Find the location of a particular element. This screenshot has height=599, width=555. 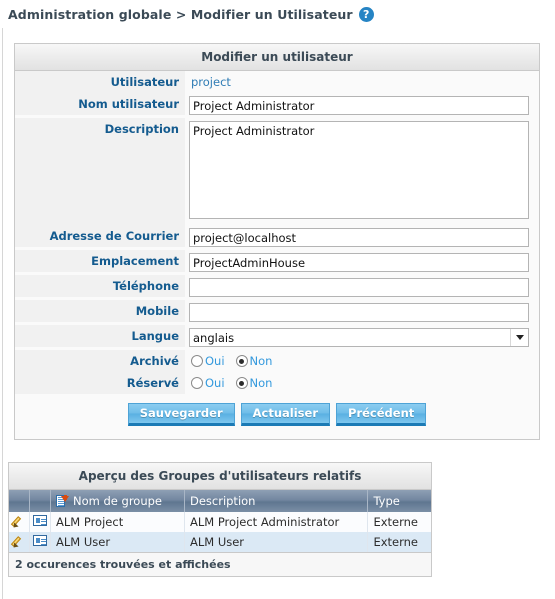

email-input is located at coordinates (359, 237).